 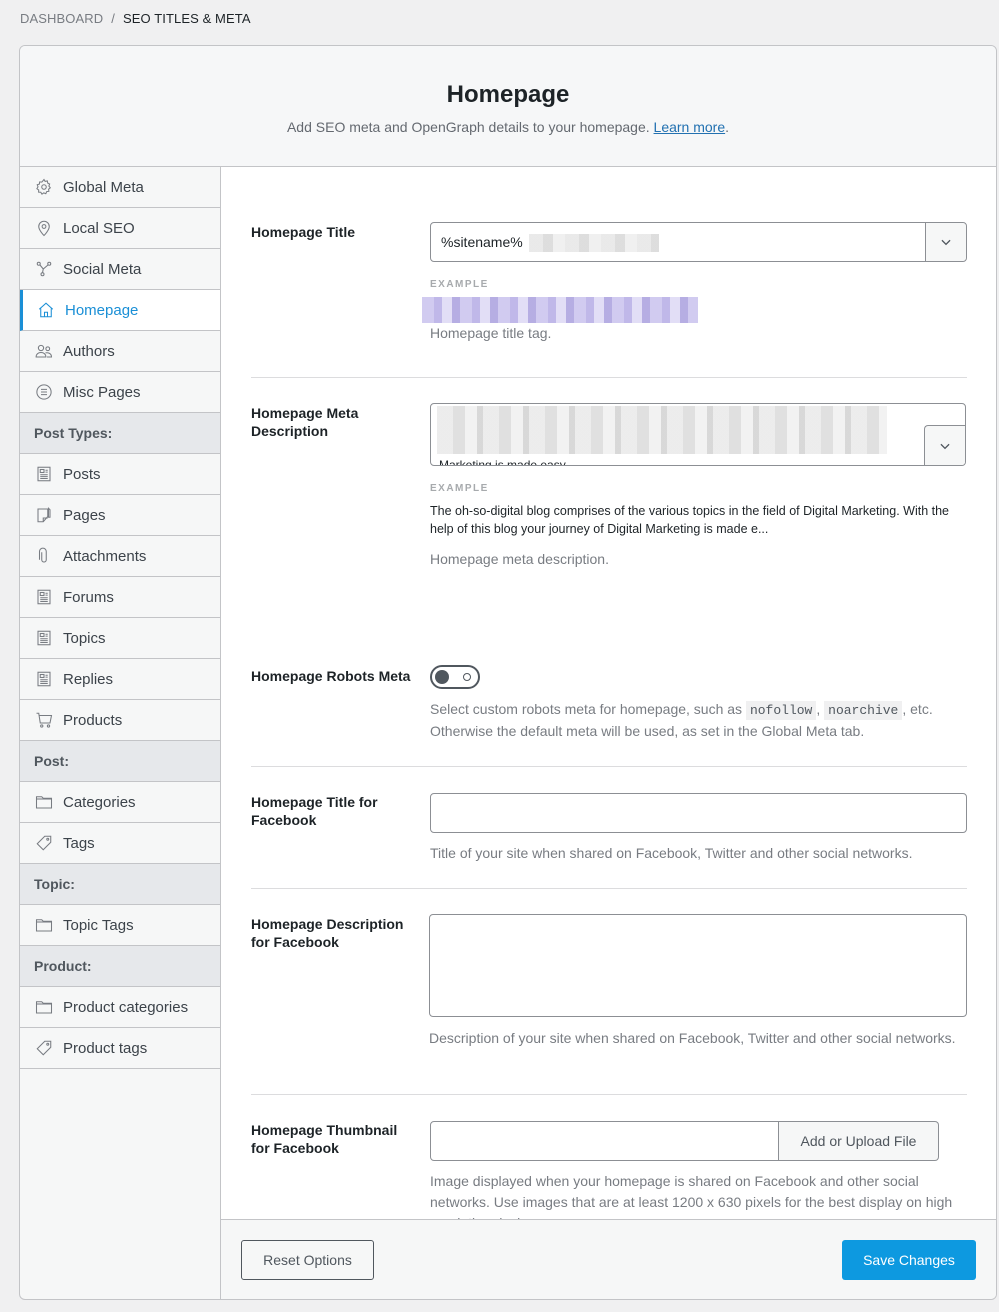 What do you see at coordinates (727, 127) in the screenshot?
I see `subtitle-period: .` at bounding box center [727, 127].